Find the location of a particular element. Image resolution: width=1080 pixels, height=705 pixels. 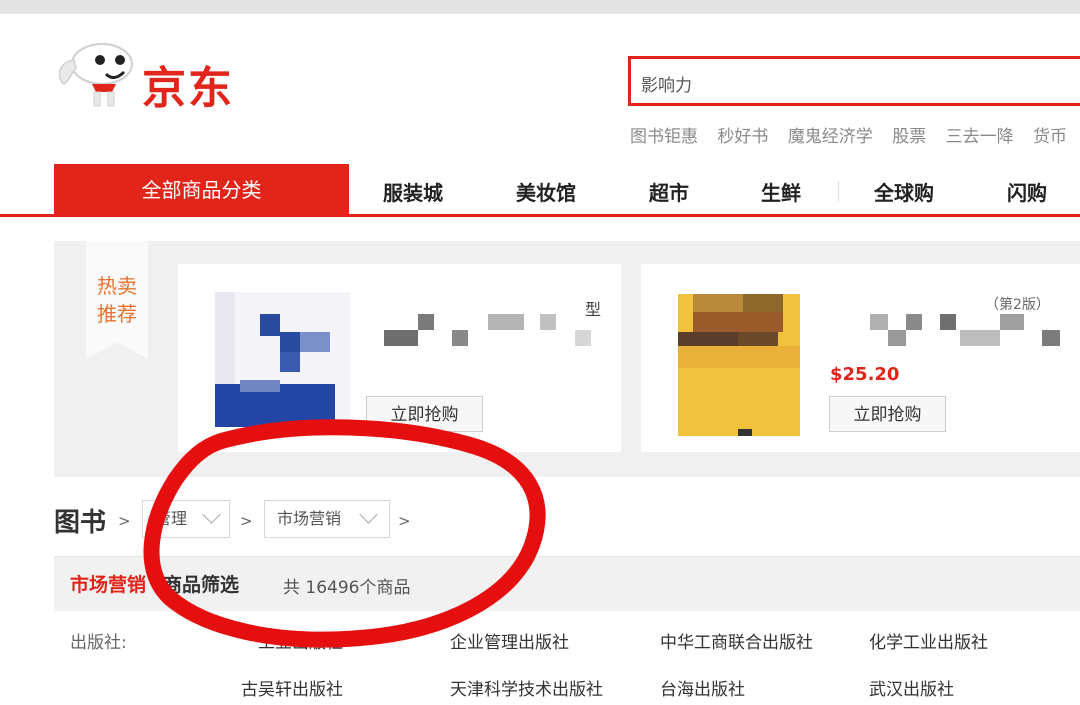

nav-item-supermarket: 超市 is located at coordinates (669, 191).